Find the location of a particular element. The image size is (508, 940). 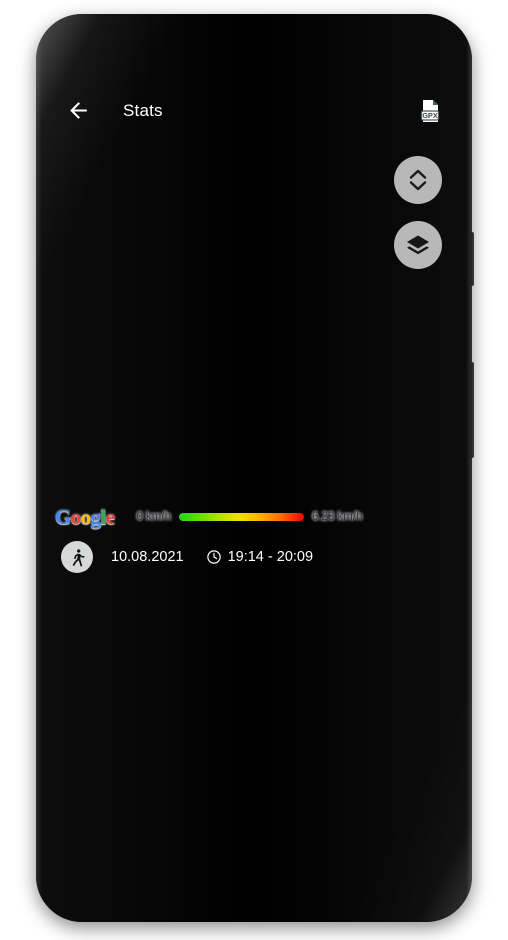

scene-option-mountain is located at coordinates (412, 736).